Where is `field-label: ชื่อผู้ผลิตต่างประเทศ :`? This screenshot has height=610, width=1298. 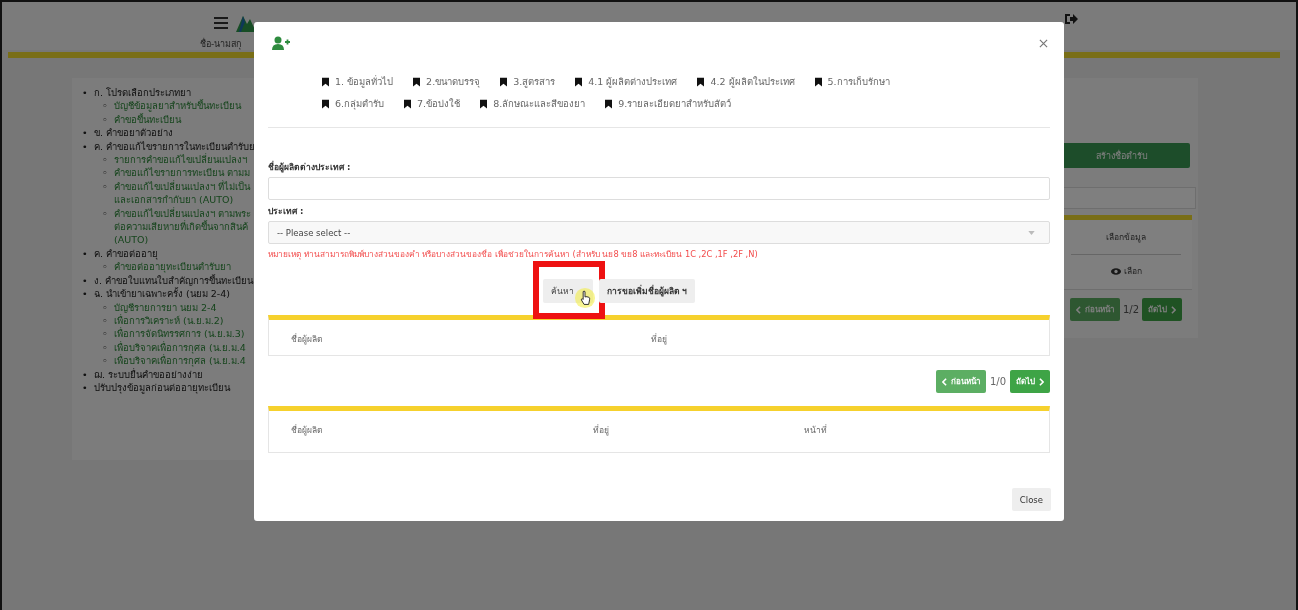
field-label: ชื่อผู้ผลิตต่างประเทศ : is located at coordinates (310, 167).